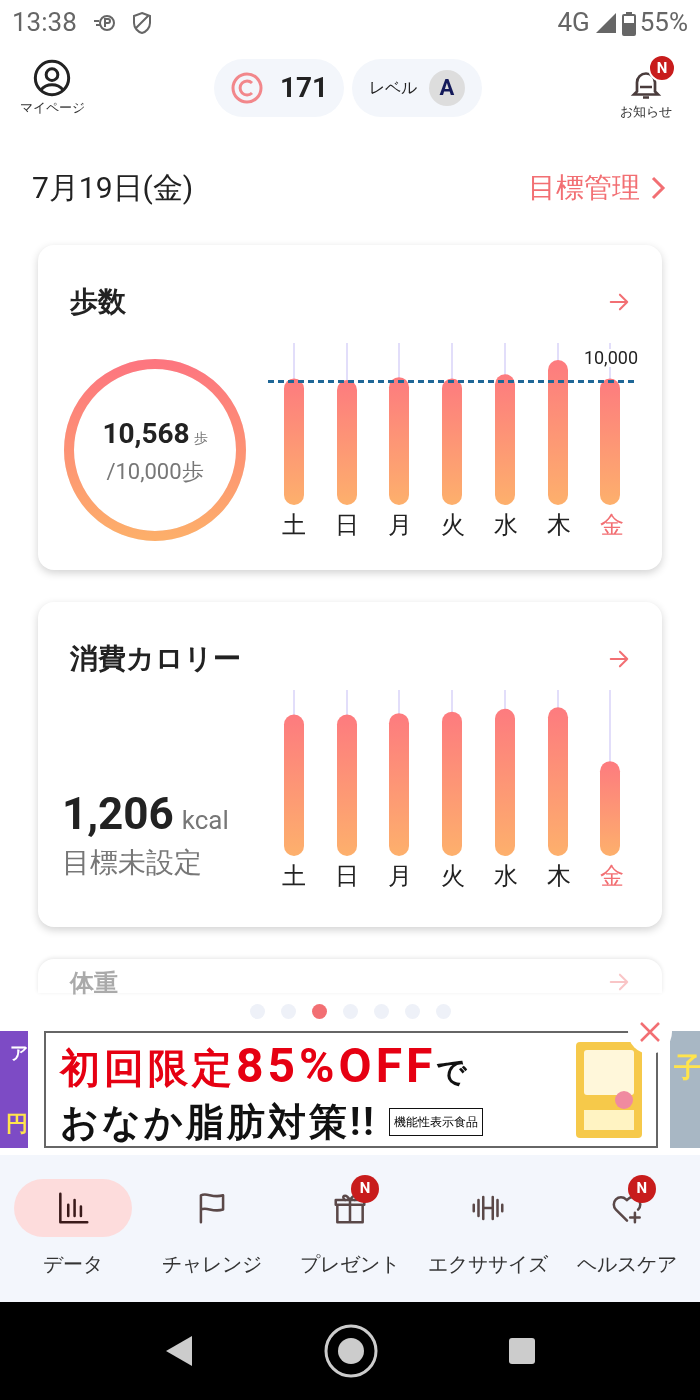 This screenshot has width=700, height=1400. What do you see at coordinates (146, 433) in the screenshot?
I see `steps-value: 10,568` at bounding box center [146, 433].